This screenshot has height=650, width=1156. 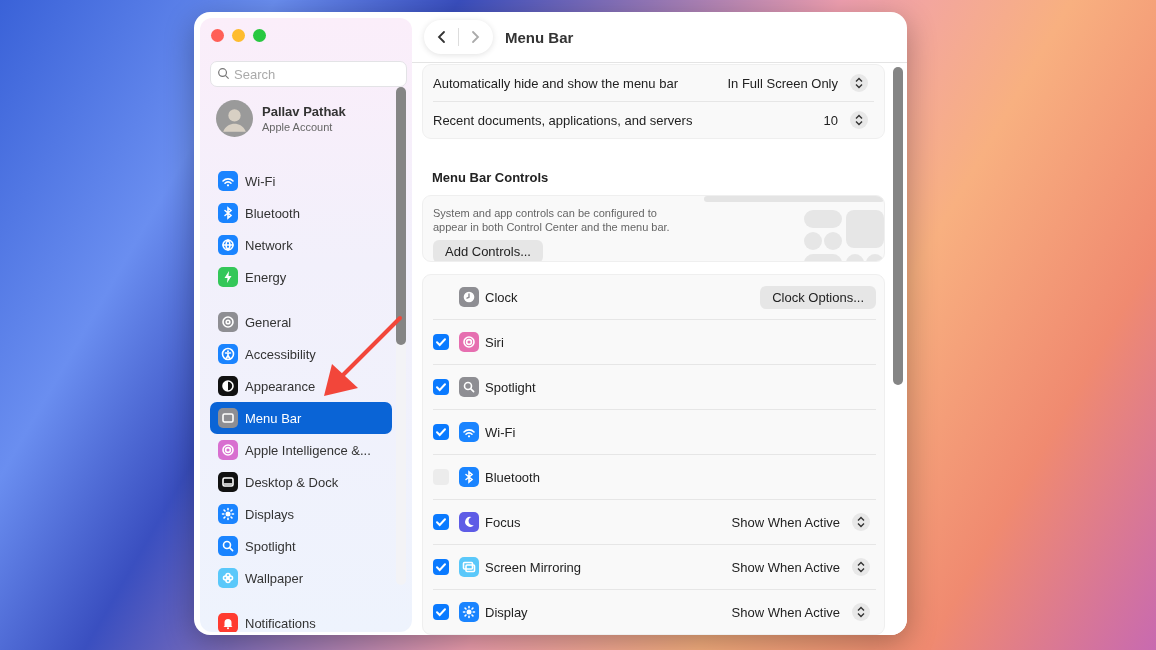 What do you see at coordinates (217, 35) in the screenshot?
I see `close-button` at bounding box center [217, 35].